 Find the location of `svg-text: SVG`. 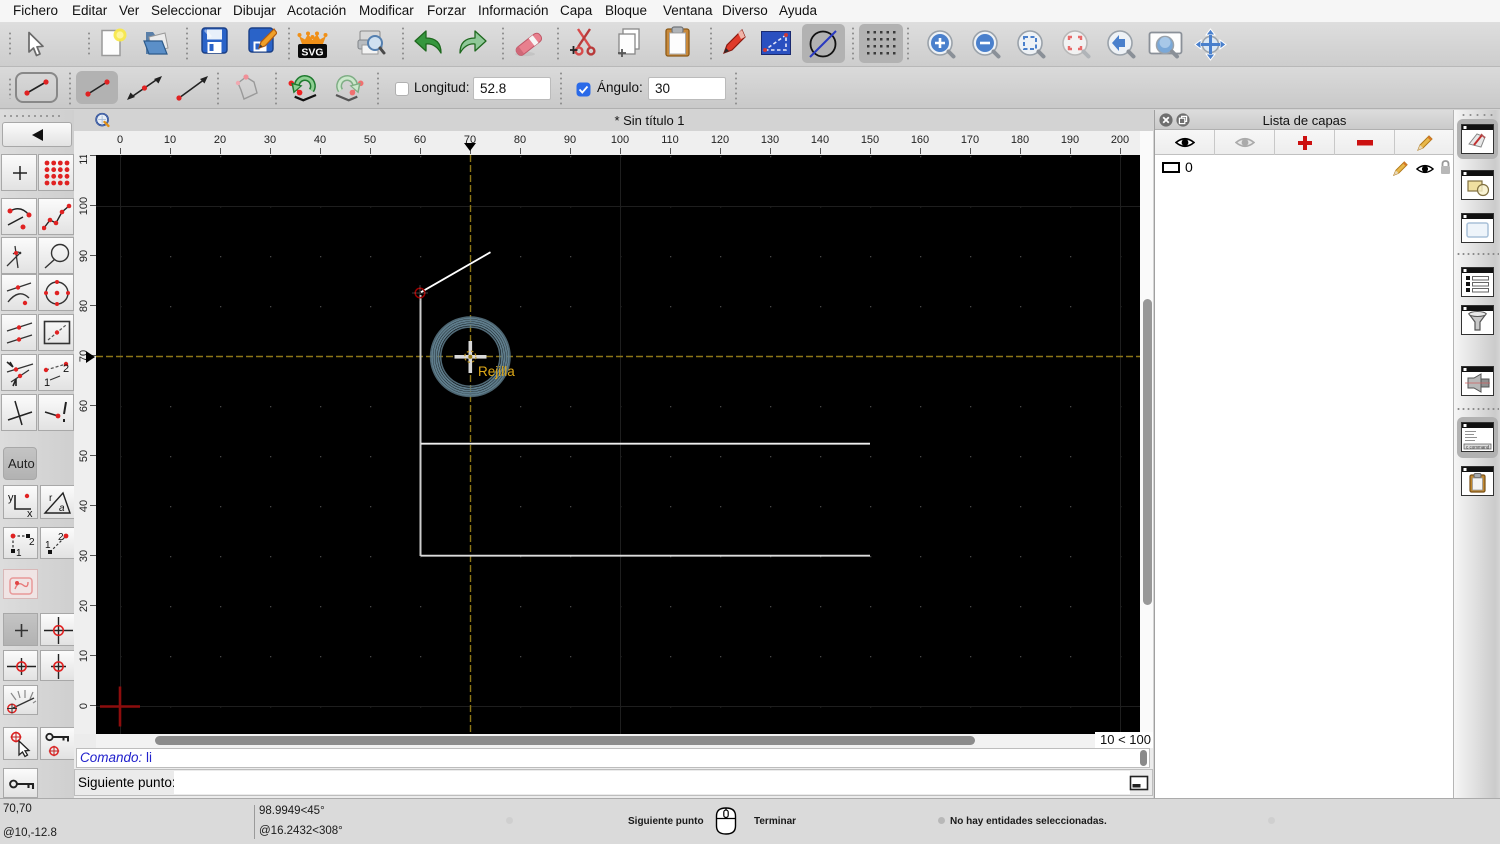

svg-text: SVG is located at coordinates (312, 53).